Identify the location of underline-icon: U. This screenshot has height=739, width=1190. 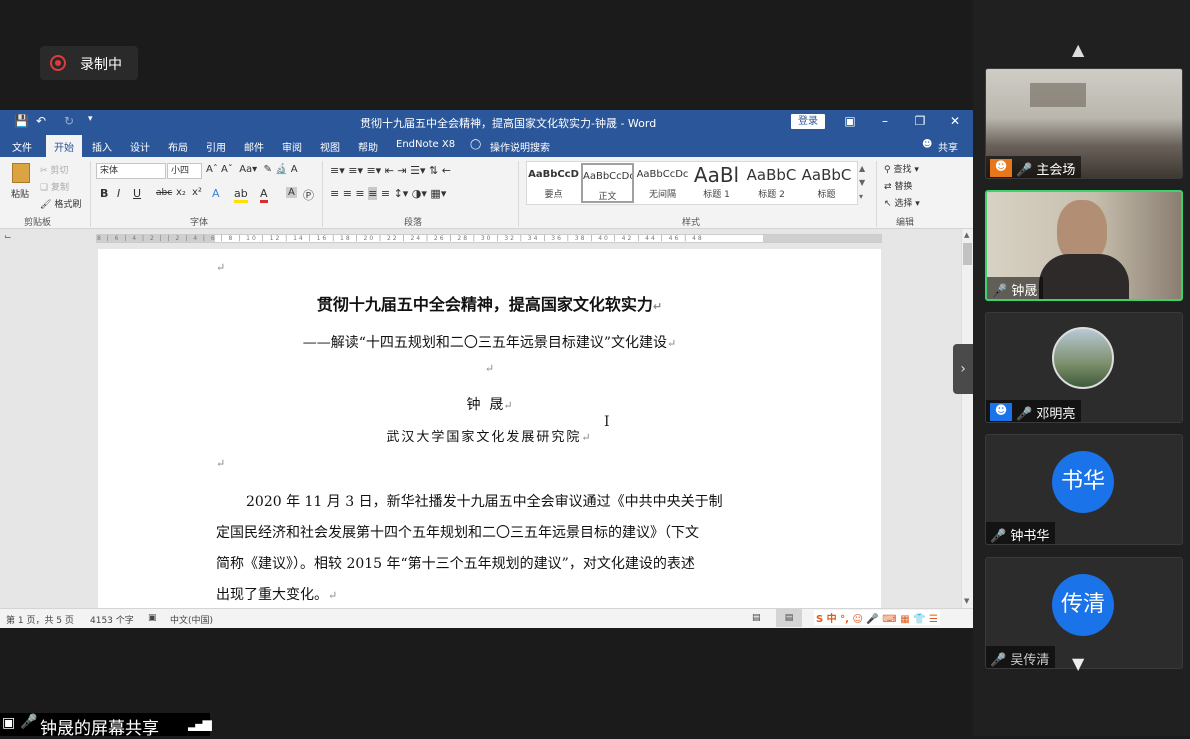
(137, 193).